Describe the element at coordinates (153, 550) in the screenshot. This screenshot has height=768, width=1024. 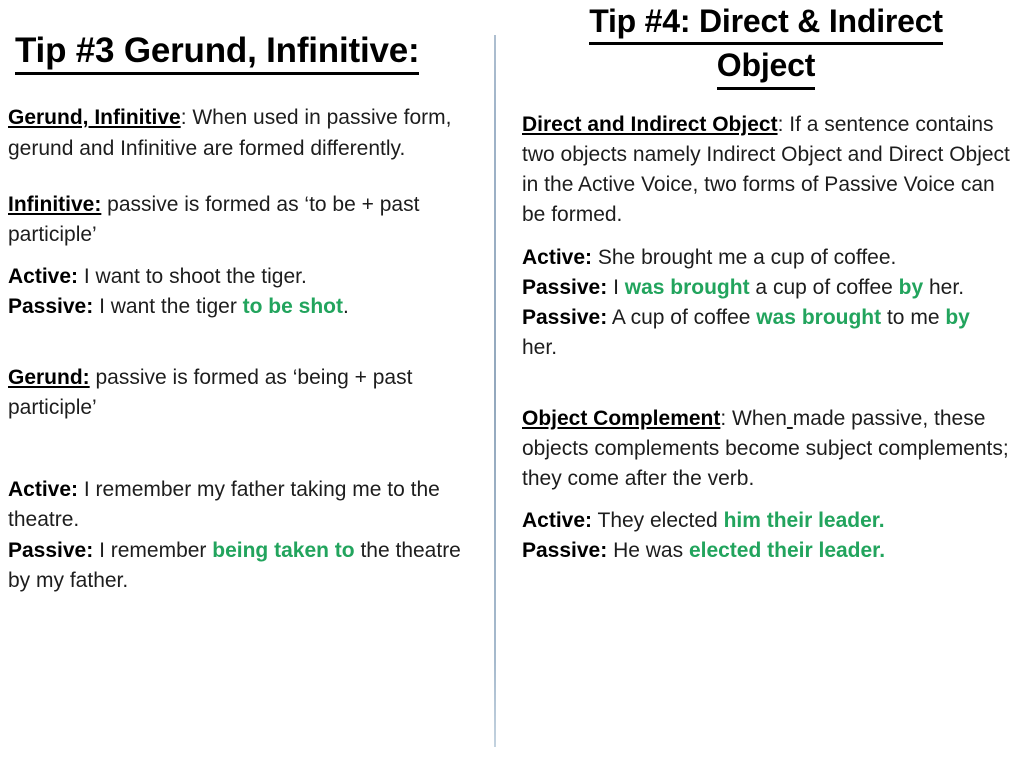
I see `gerund-passive-text-before: I remember` at that location.